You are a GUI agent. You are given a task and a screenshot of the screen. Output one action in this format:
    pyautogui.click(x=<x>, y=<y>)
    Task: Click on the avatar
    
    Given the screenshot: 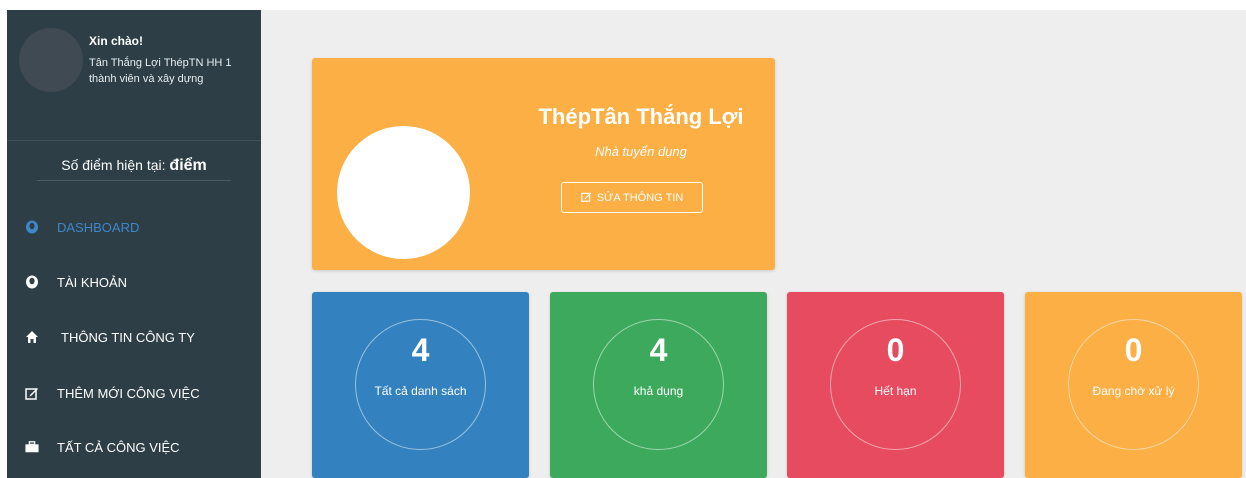 What is the action you would take?
    pyautogui.click(x=51, y=60)
    